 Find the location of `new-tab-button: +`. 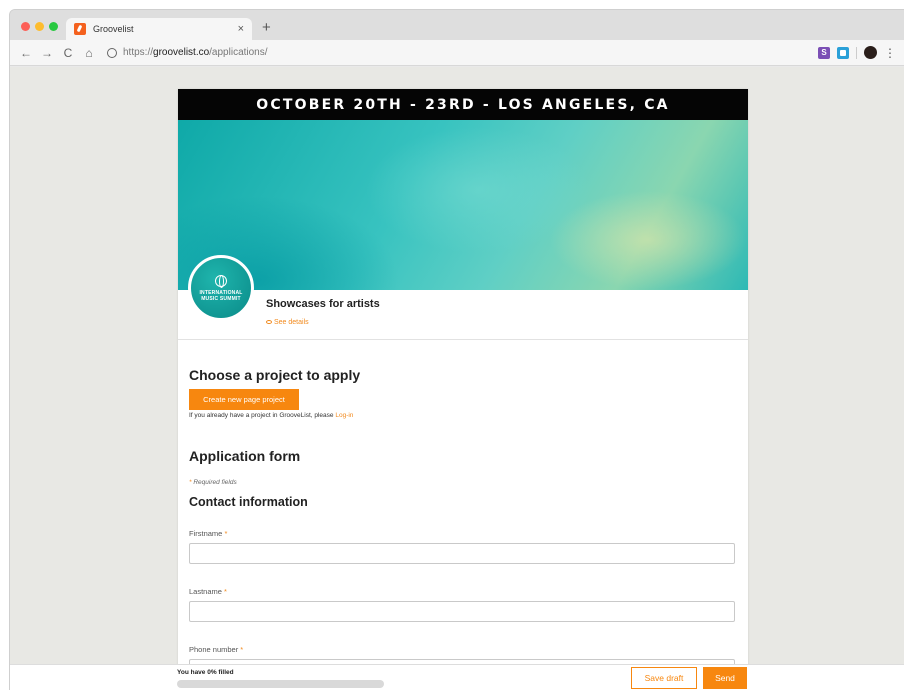

new-tab-button: + is located at coordinates (266, 27).